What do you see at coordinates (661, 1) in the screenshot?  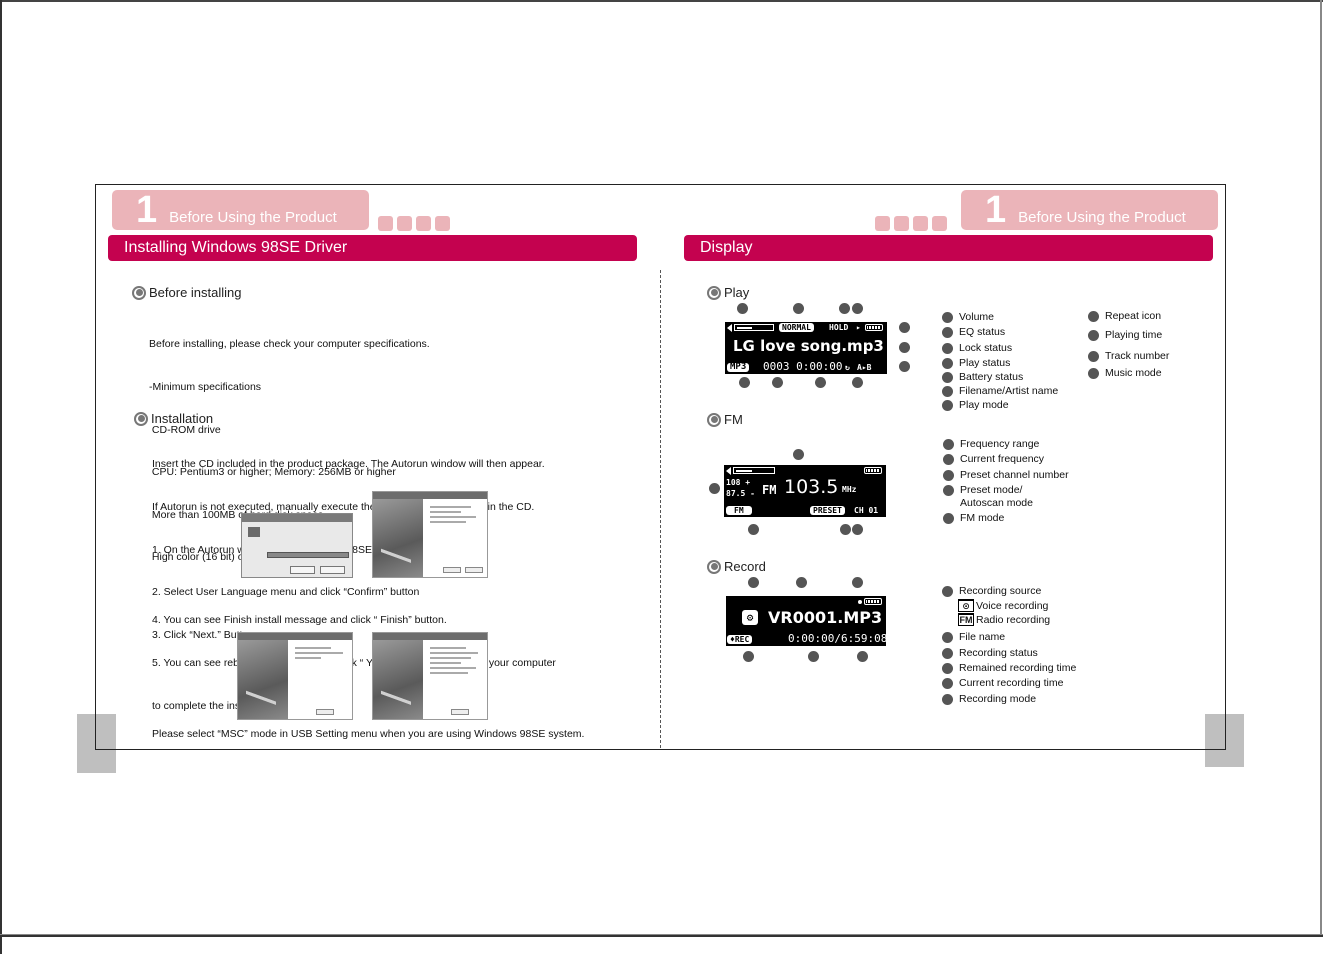 I see `page-border-top` at bounding box center [661, 1].